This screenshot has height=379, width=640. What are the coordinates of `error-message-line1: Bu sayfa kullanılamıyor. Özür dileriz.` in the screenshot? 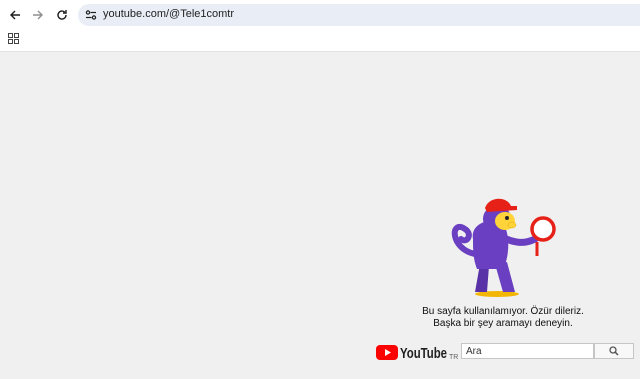 It's located at (503, 311).